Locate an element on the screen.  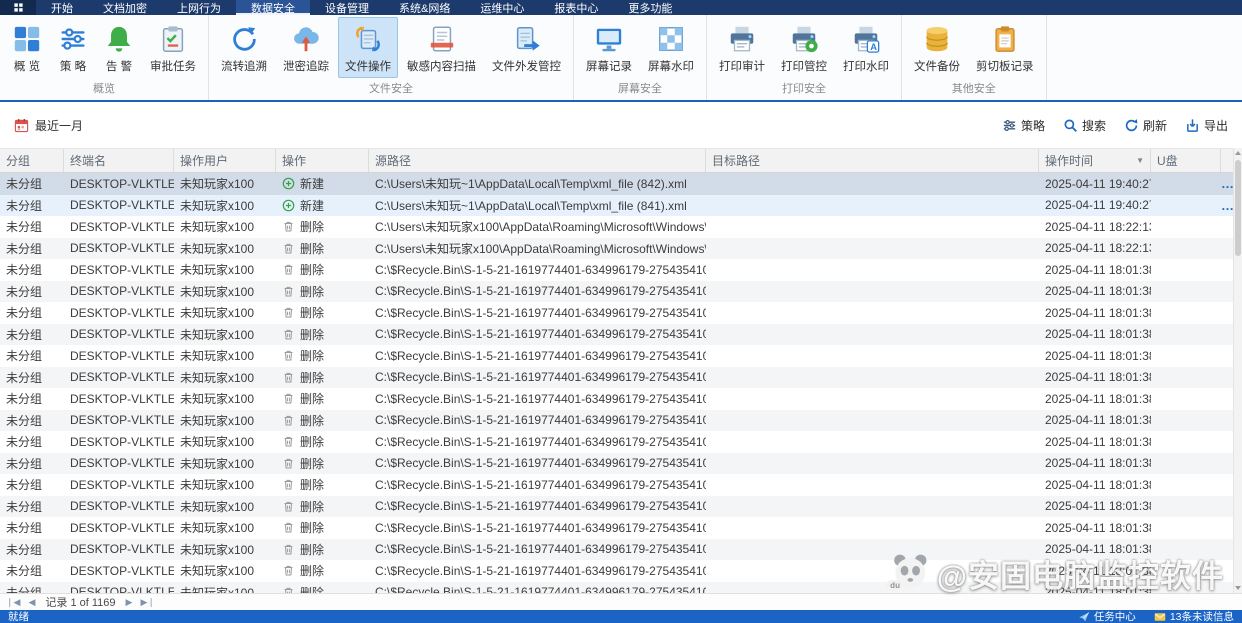
toolbar-action-label: 刷新 is located at coordinates (1154, 125).